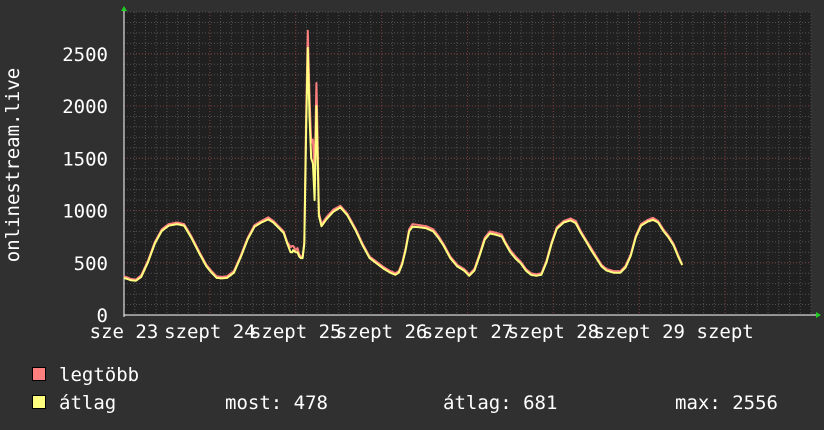 The width and height of the screenshot is (824, 430). I want to click on y-axis-arrow, so click(124, 8).